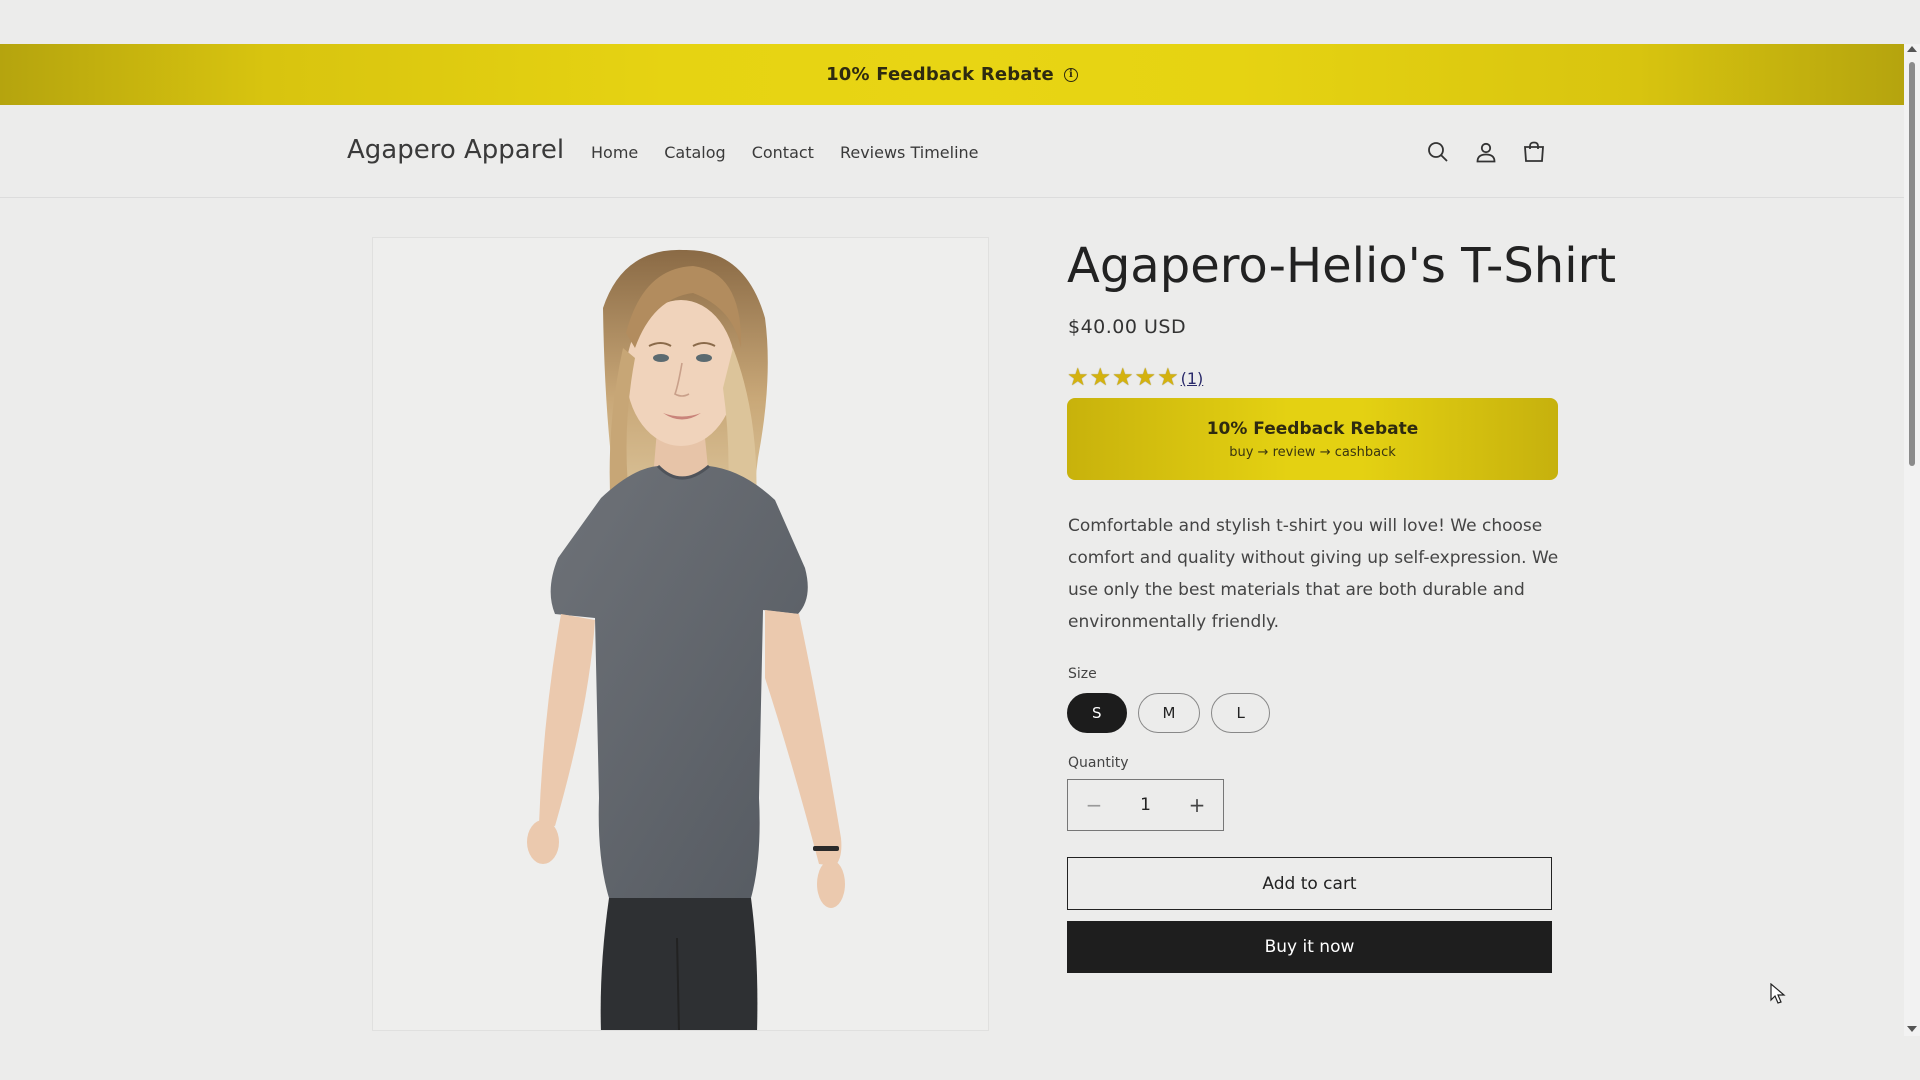  I want to click on header-icons, so click(1486, 152).